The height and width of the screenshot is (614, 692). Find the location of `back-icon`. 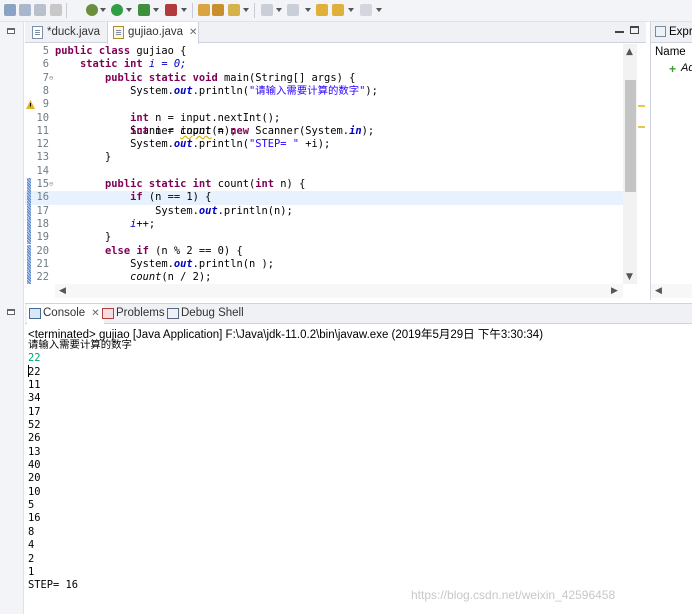

back-icon is located at coordinates (338, 10).